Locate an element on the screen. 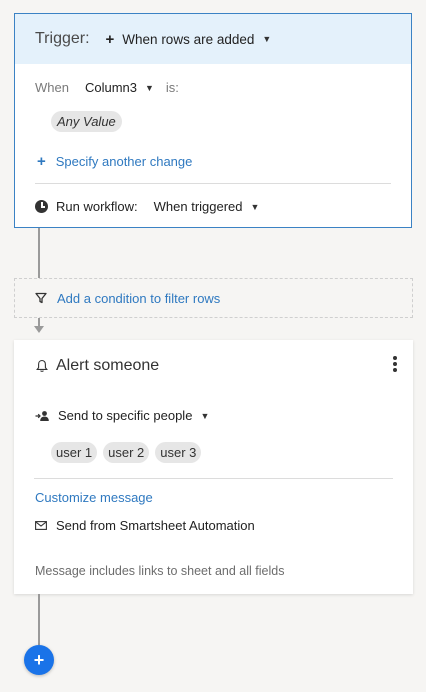  trigger-event-dropdown: + When rows are added ▼ is located at coordinates (189, 39).